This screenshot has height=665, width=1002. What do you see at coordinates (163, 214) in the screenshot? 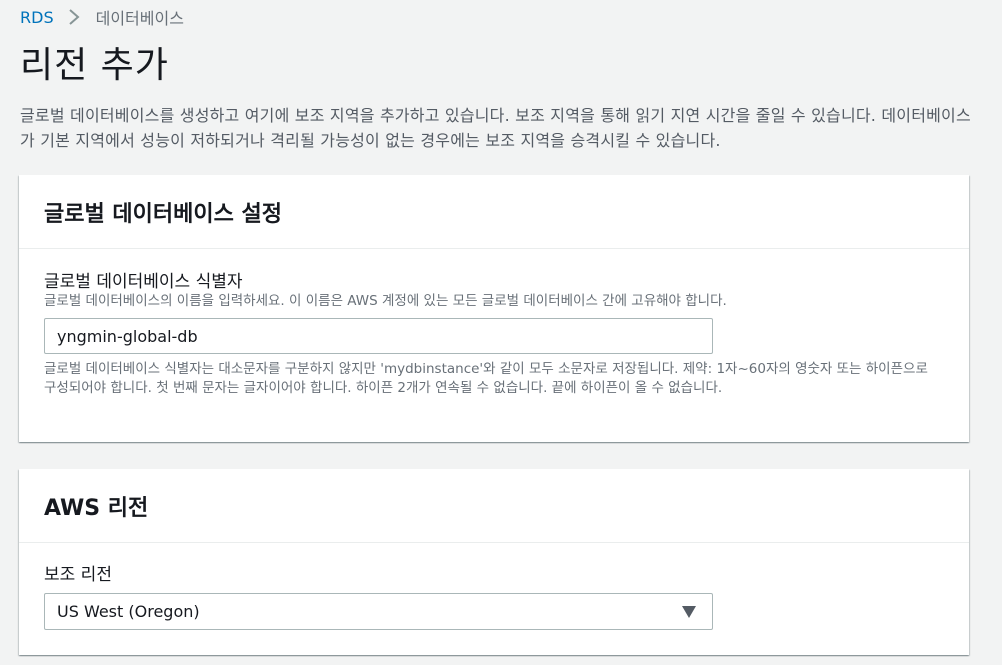
I see `panel-title-global-settings: 글로벌 데이터베이스 설정` at bounding box center [163, 214].